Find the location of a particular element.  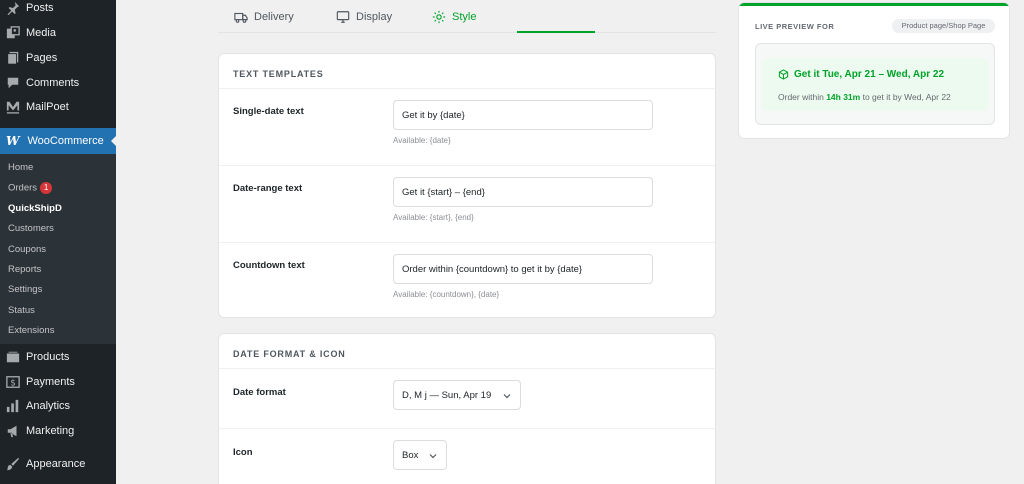

box-icon is located at coordinates (783, 74).